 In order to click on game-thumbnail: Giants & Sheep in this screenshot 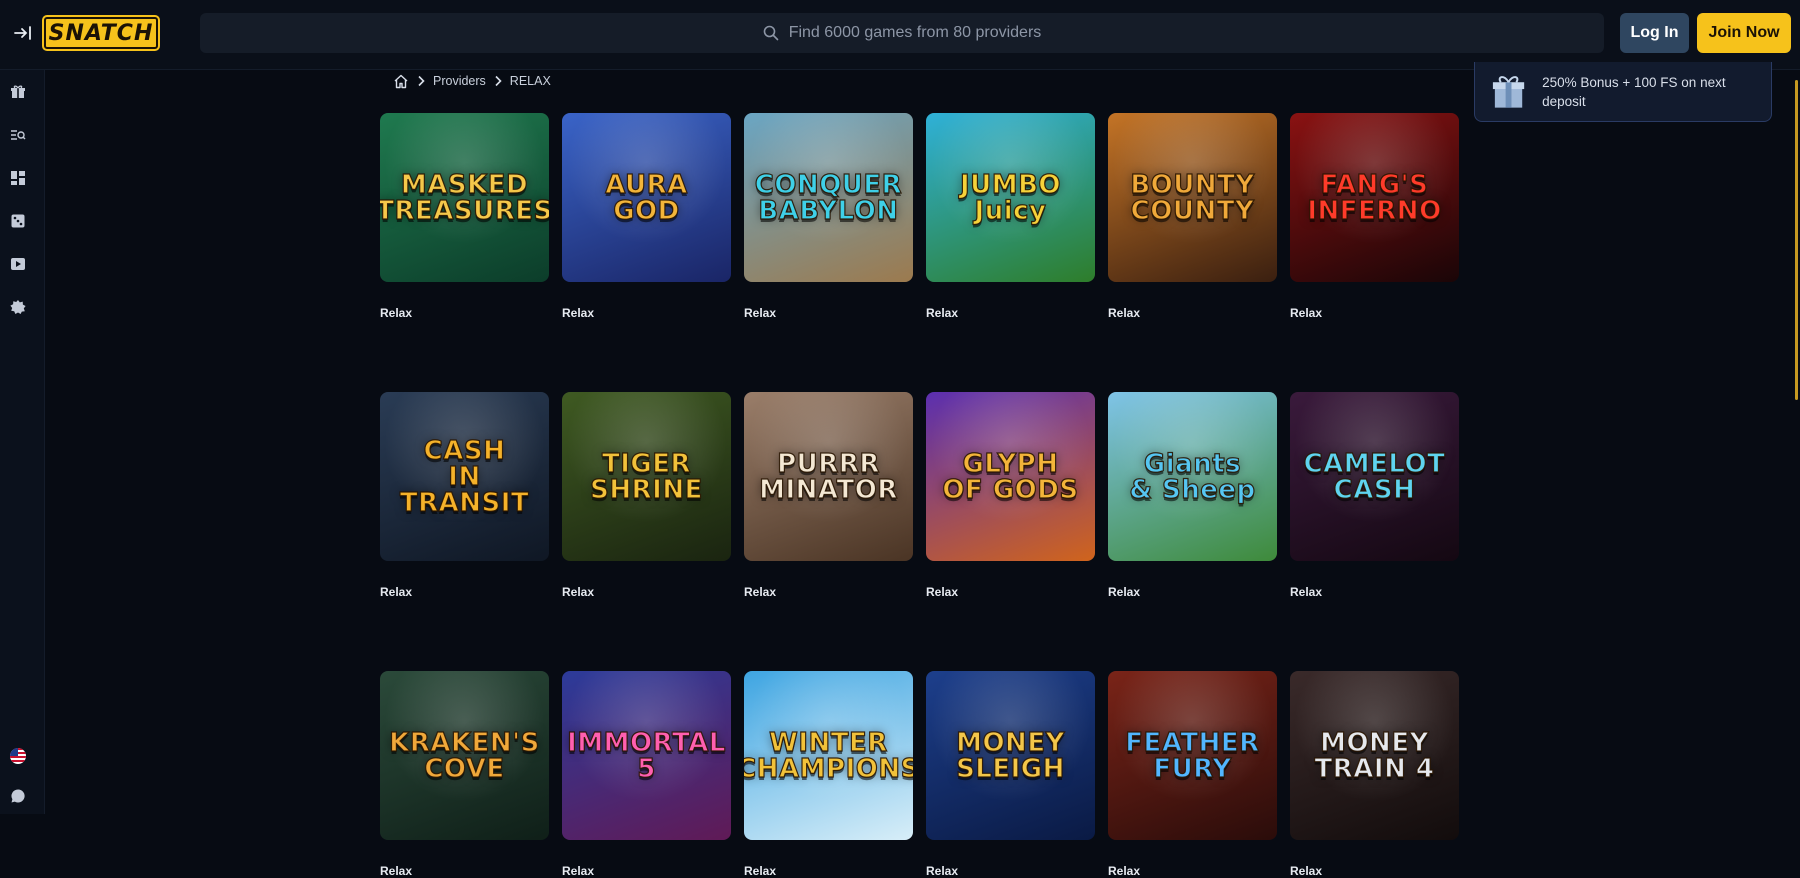, I will do `click(1192, 476)`.